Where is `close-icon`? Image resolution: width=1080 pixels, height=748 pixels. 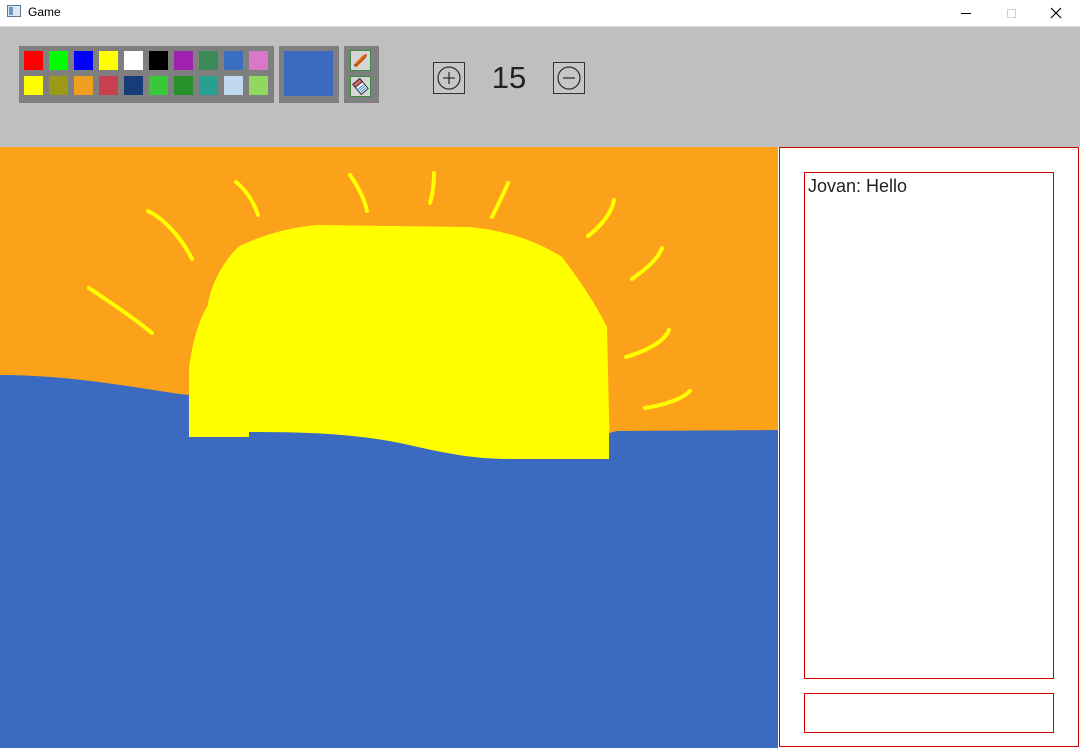 close-icon is located at coordinates (1056, 13).